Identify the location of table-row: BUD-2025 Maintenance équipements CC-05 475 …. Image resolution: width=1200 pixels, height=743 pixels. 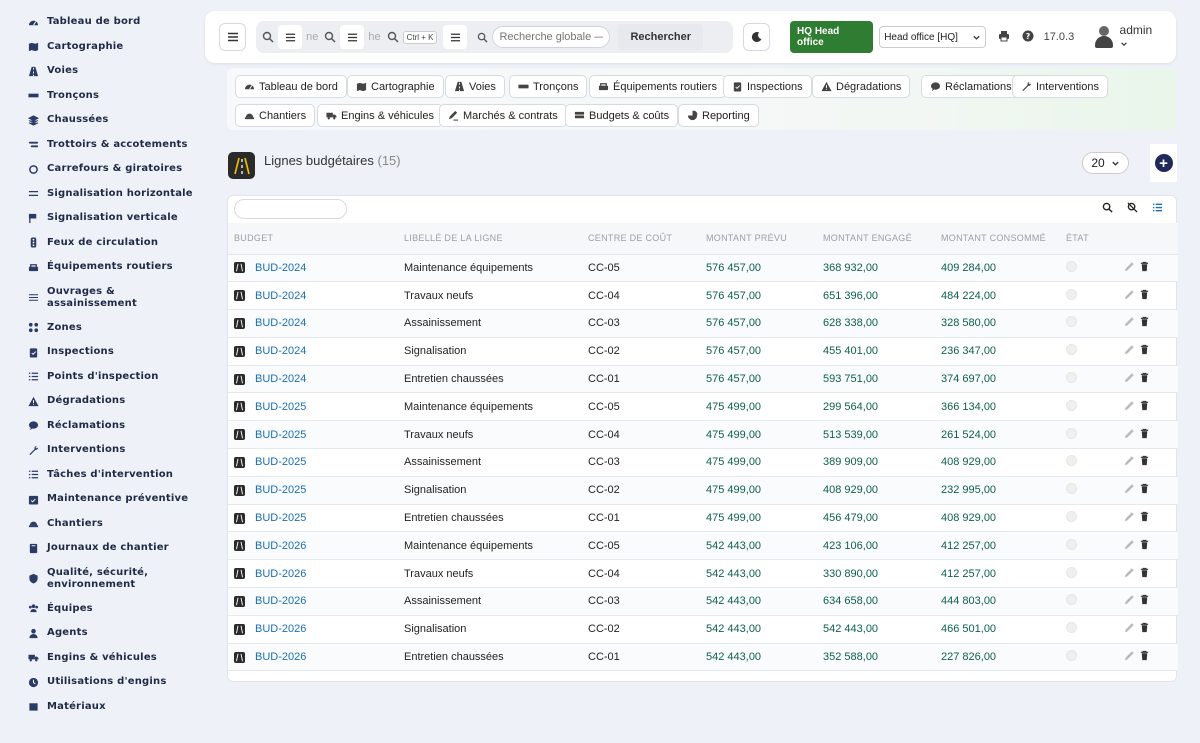
(703, 407).